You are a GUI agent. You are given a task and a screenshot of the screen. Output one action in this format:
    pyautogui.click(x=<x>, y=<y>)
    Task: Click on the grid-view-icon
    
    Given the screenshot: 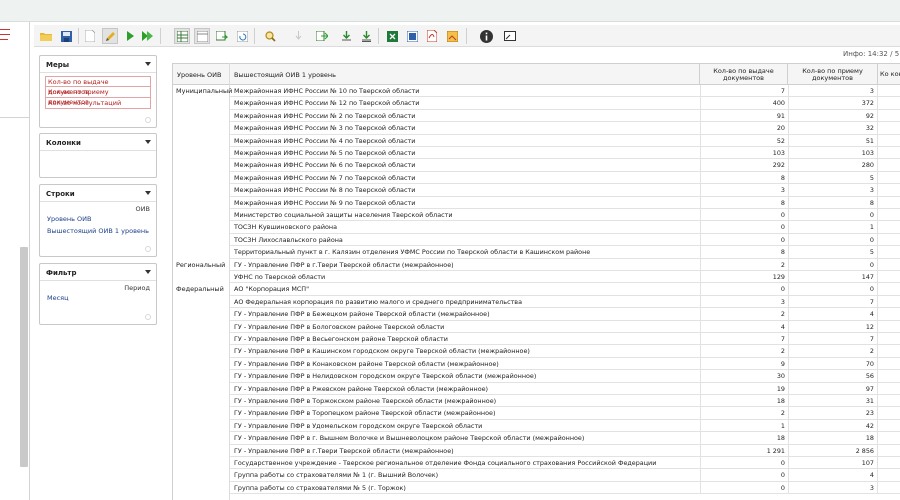 What is the action you would take?
    pyautogui.click(x=182, y=36)
    